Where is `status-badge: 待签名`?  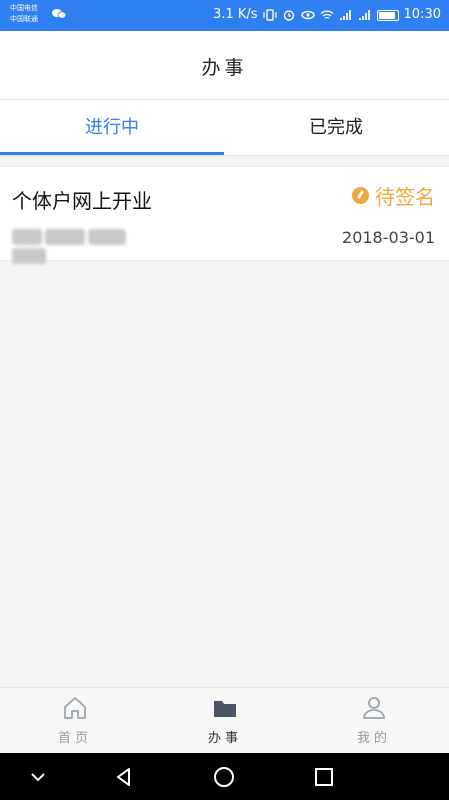 status-badge: 待签名 is located at coordinates (393, 195).